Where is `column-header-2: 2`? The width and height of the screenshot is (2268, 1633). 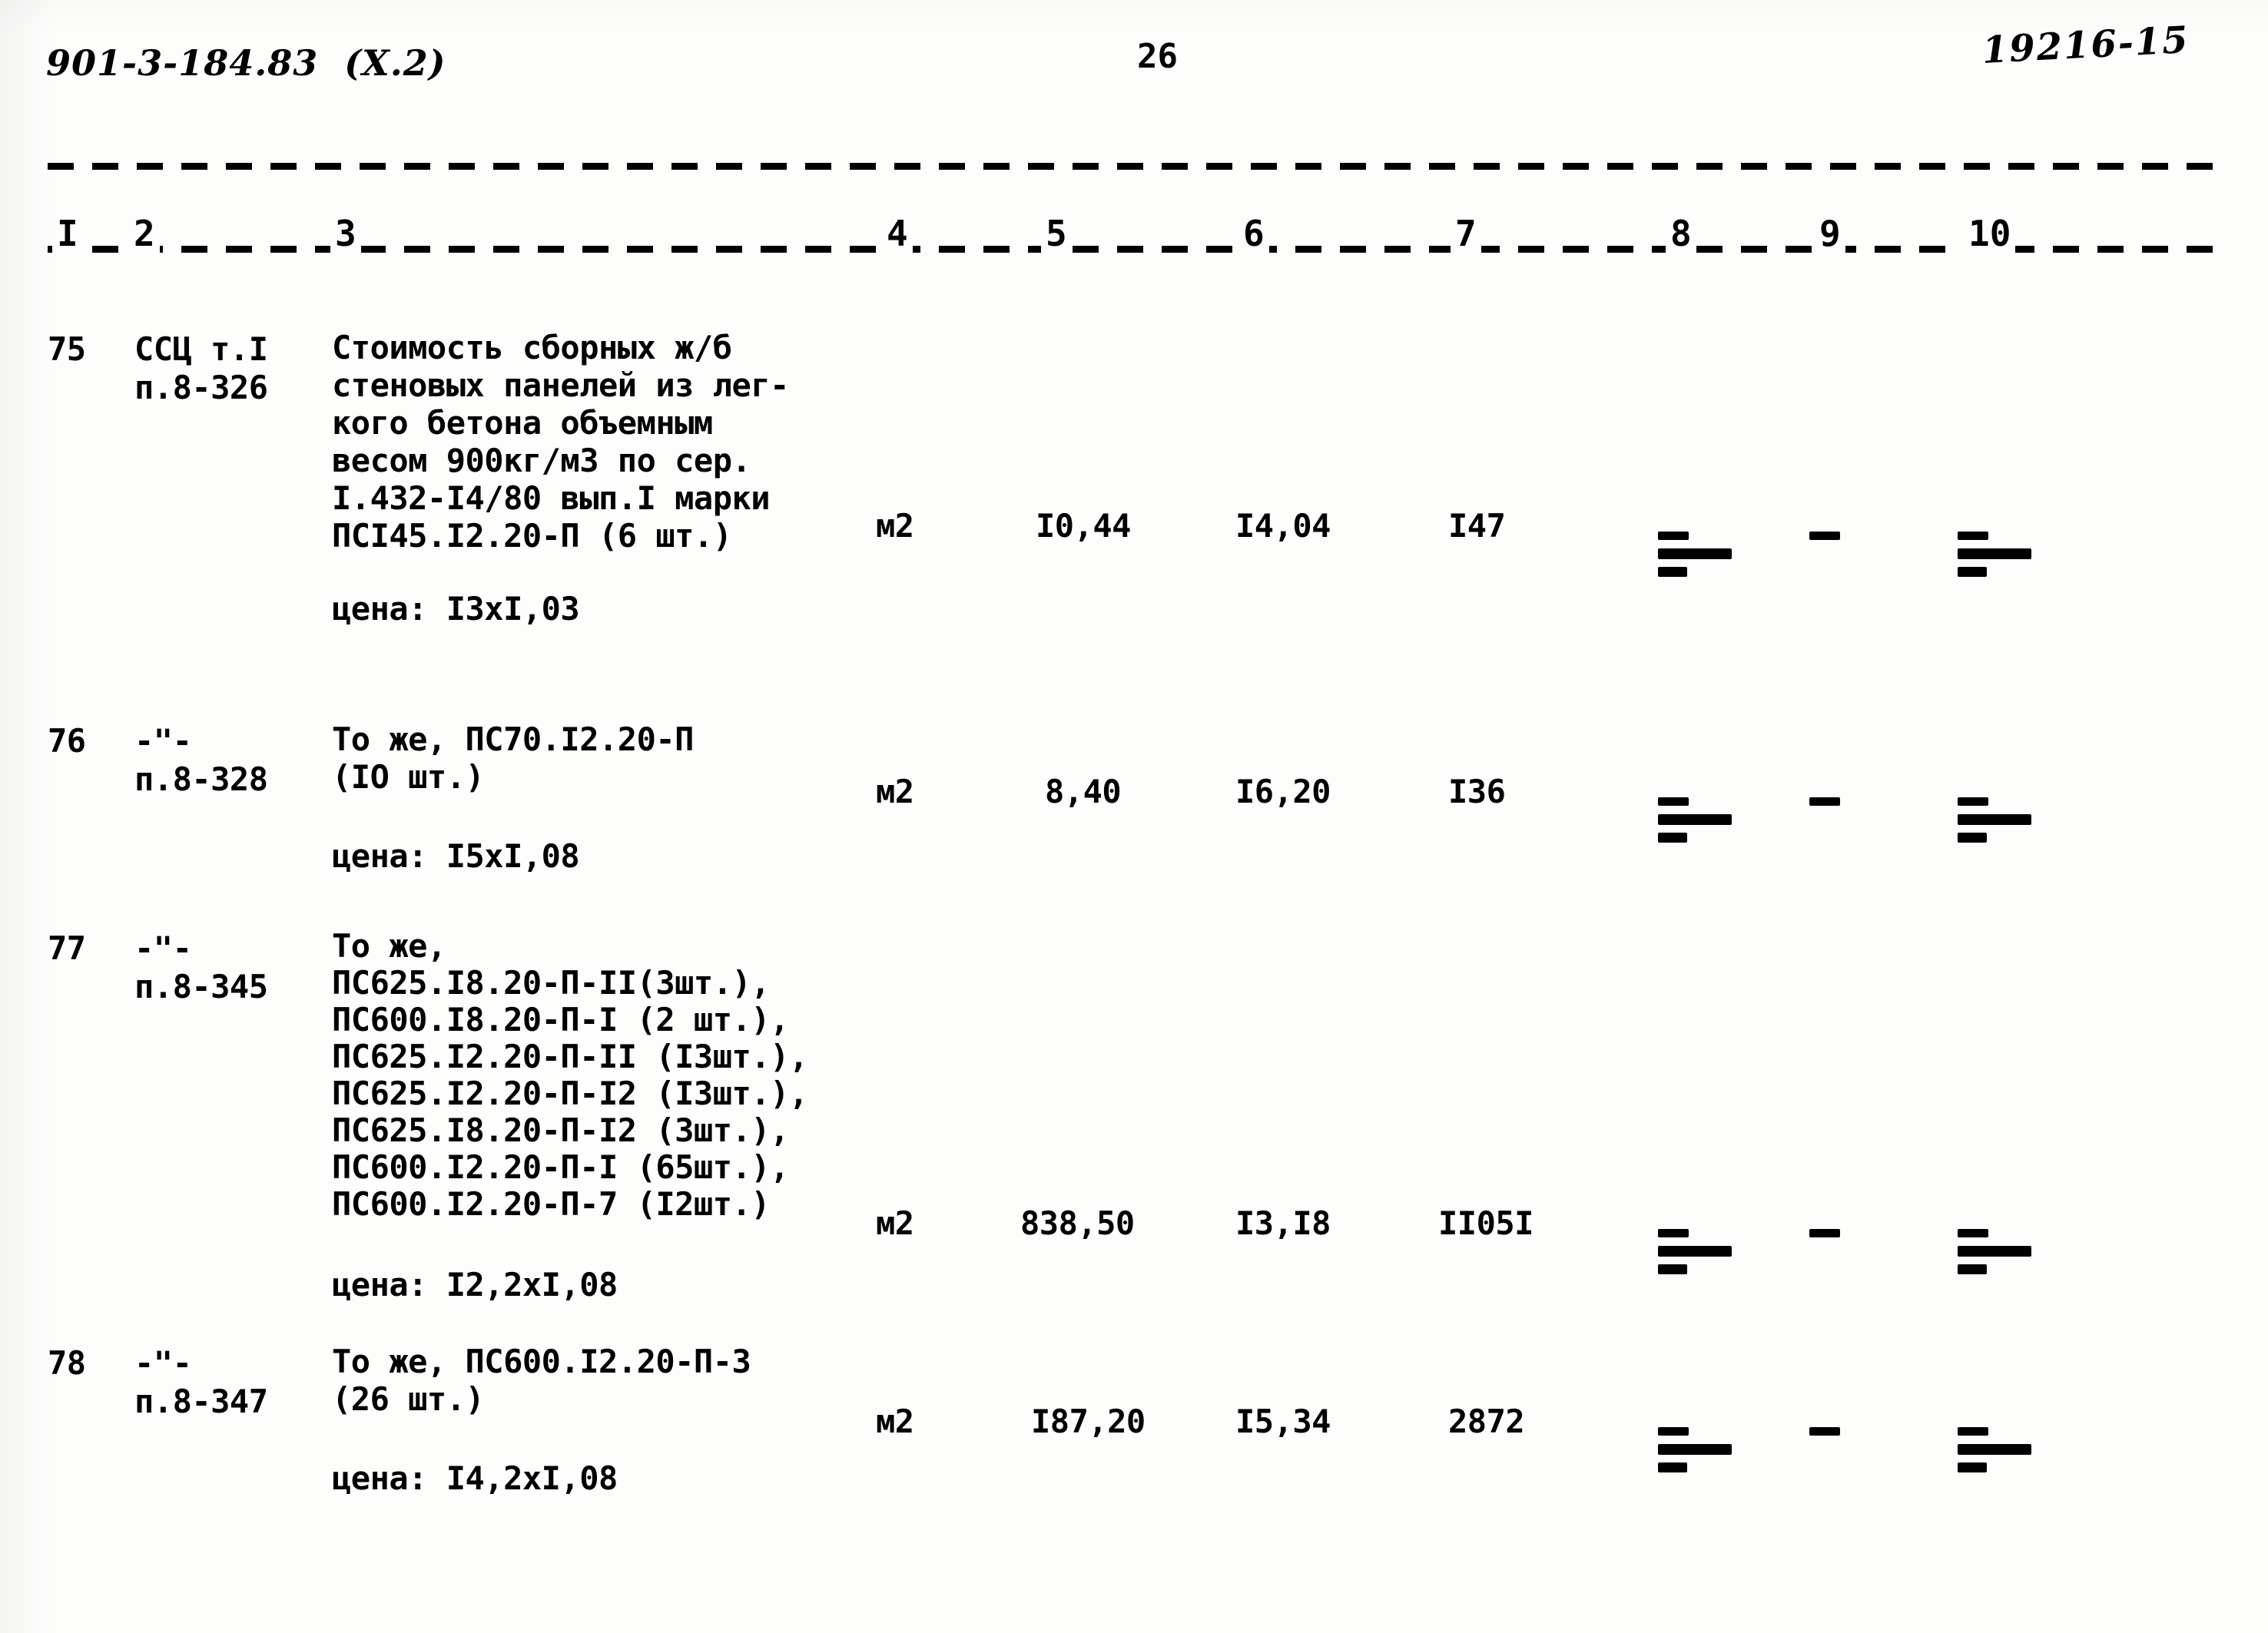 column-header-2: 2 is located at coordinates (144, 233).